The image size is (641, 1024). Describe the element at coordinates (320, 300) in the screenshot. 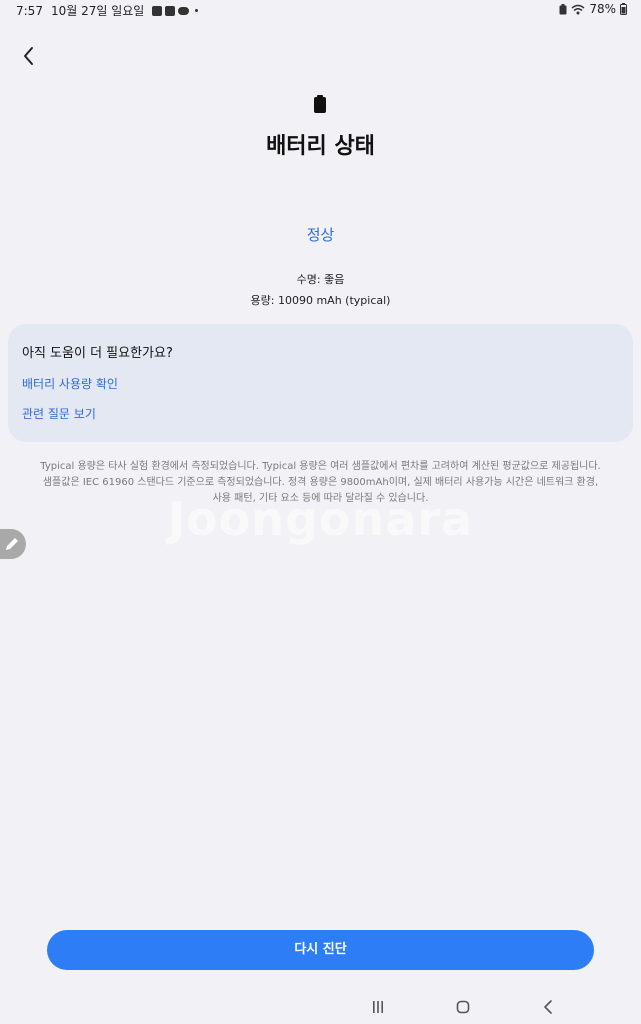

I see `capacity-text: 용량: 10090 mAh (typical)` at that location.